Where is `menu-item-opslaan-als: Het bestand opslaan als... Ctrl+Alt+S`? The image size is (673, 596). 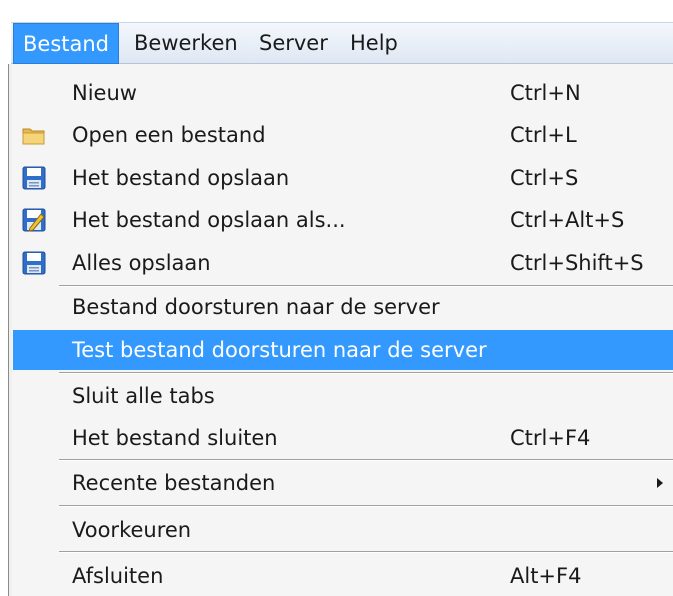
menu-item-opslaan-als: Het bestand opslaan als... Ctrl+Alt+S is located at coordinates (343, 220).